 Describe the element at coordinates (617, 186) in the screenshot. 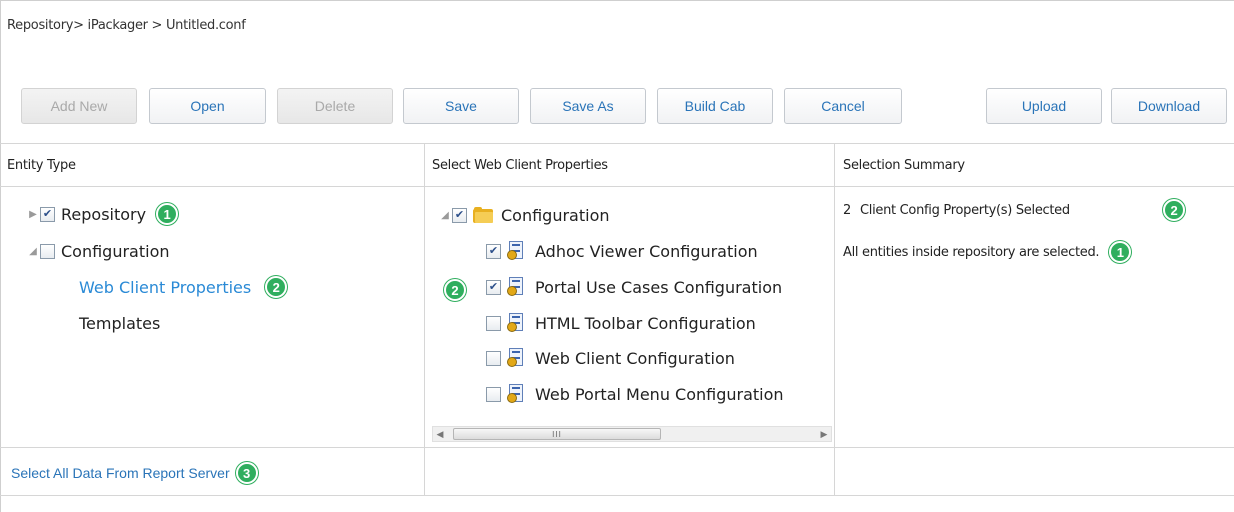

I see `header-bottom-divider` at that location.